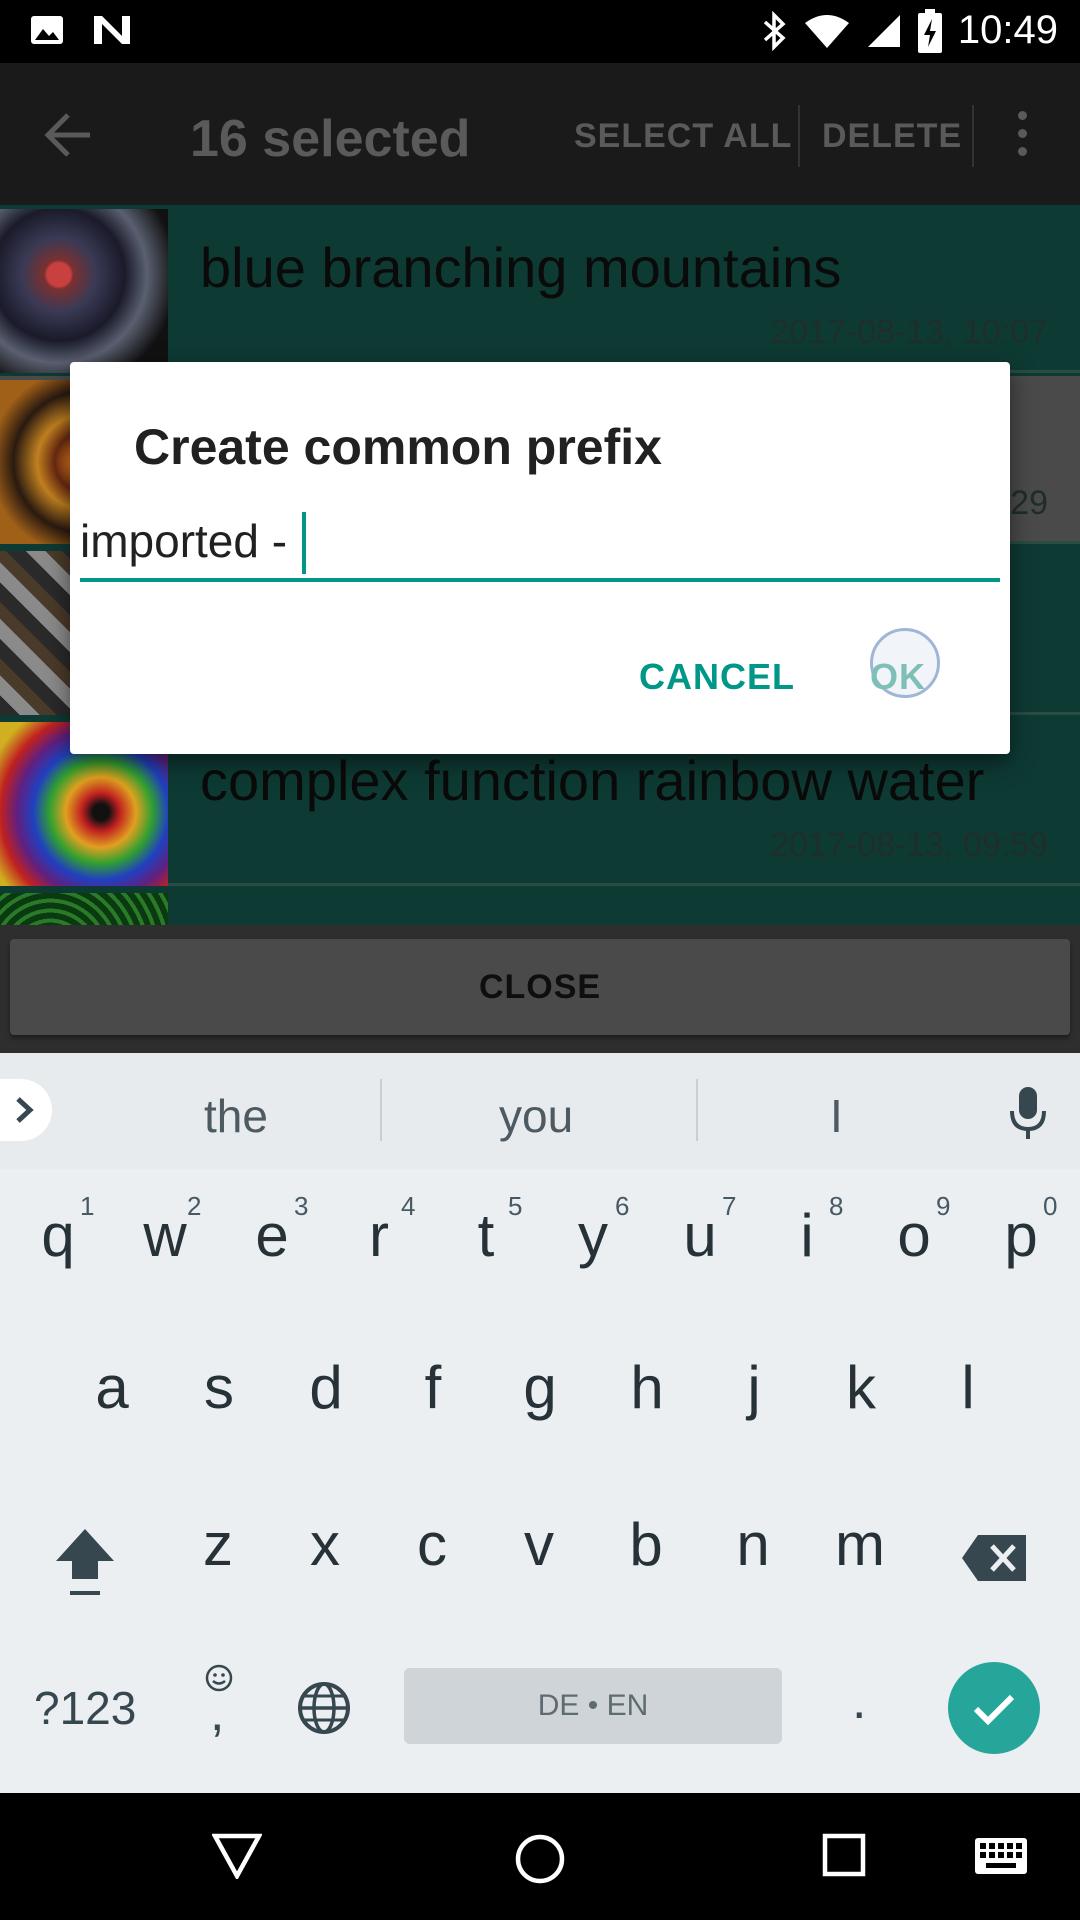  What do you see at coordinates (85, 1708) in the screenshot?
I see `symbols-key: ?123` at bounding box center [85, 1708].